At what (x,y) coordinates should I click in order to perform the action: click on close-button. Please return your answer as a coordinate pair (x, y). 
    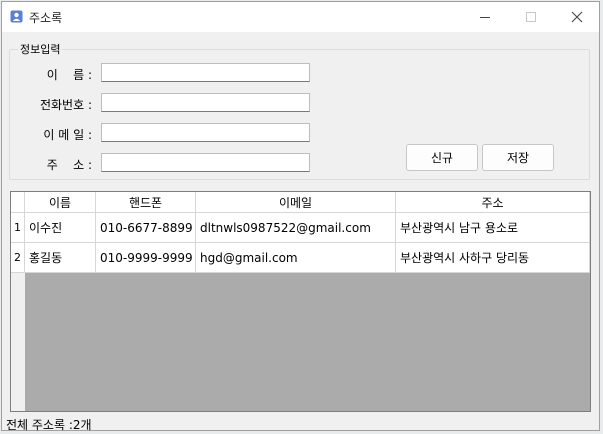
    Looking at the image, I should click on (577, 17).